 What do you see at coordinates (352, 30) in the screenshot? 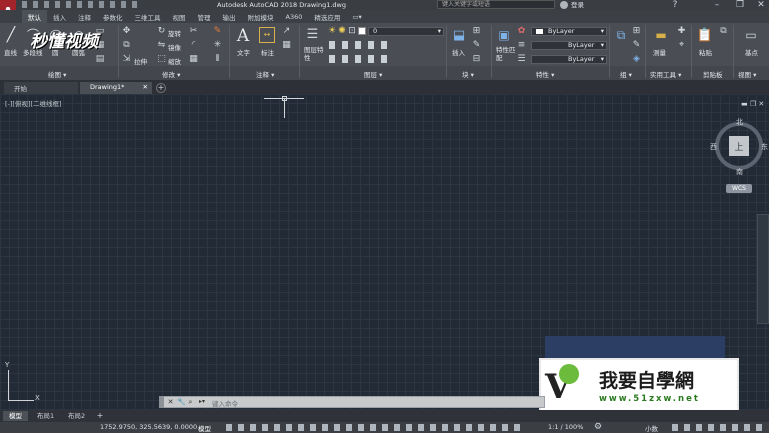
I see `lock-icon: ⊡` at bounding box center [352, 30].